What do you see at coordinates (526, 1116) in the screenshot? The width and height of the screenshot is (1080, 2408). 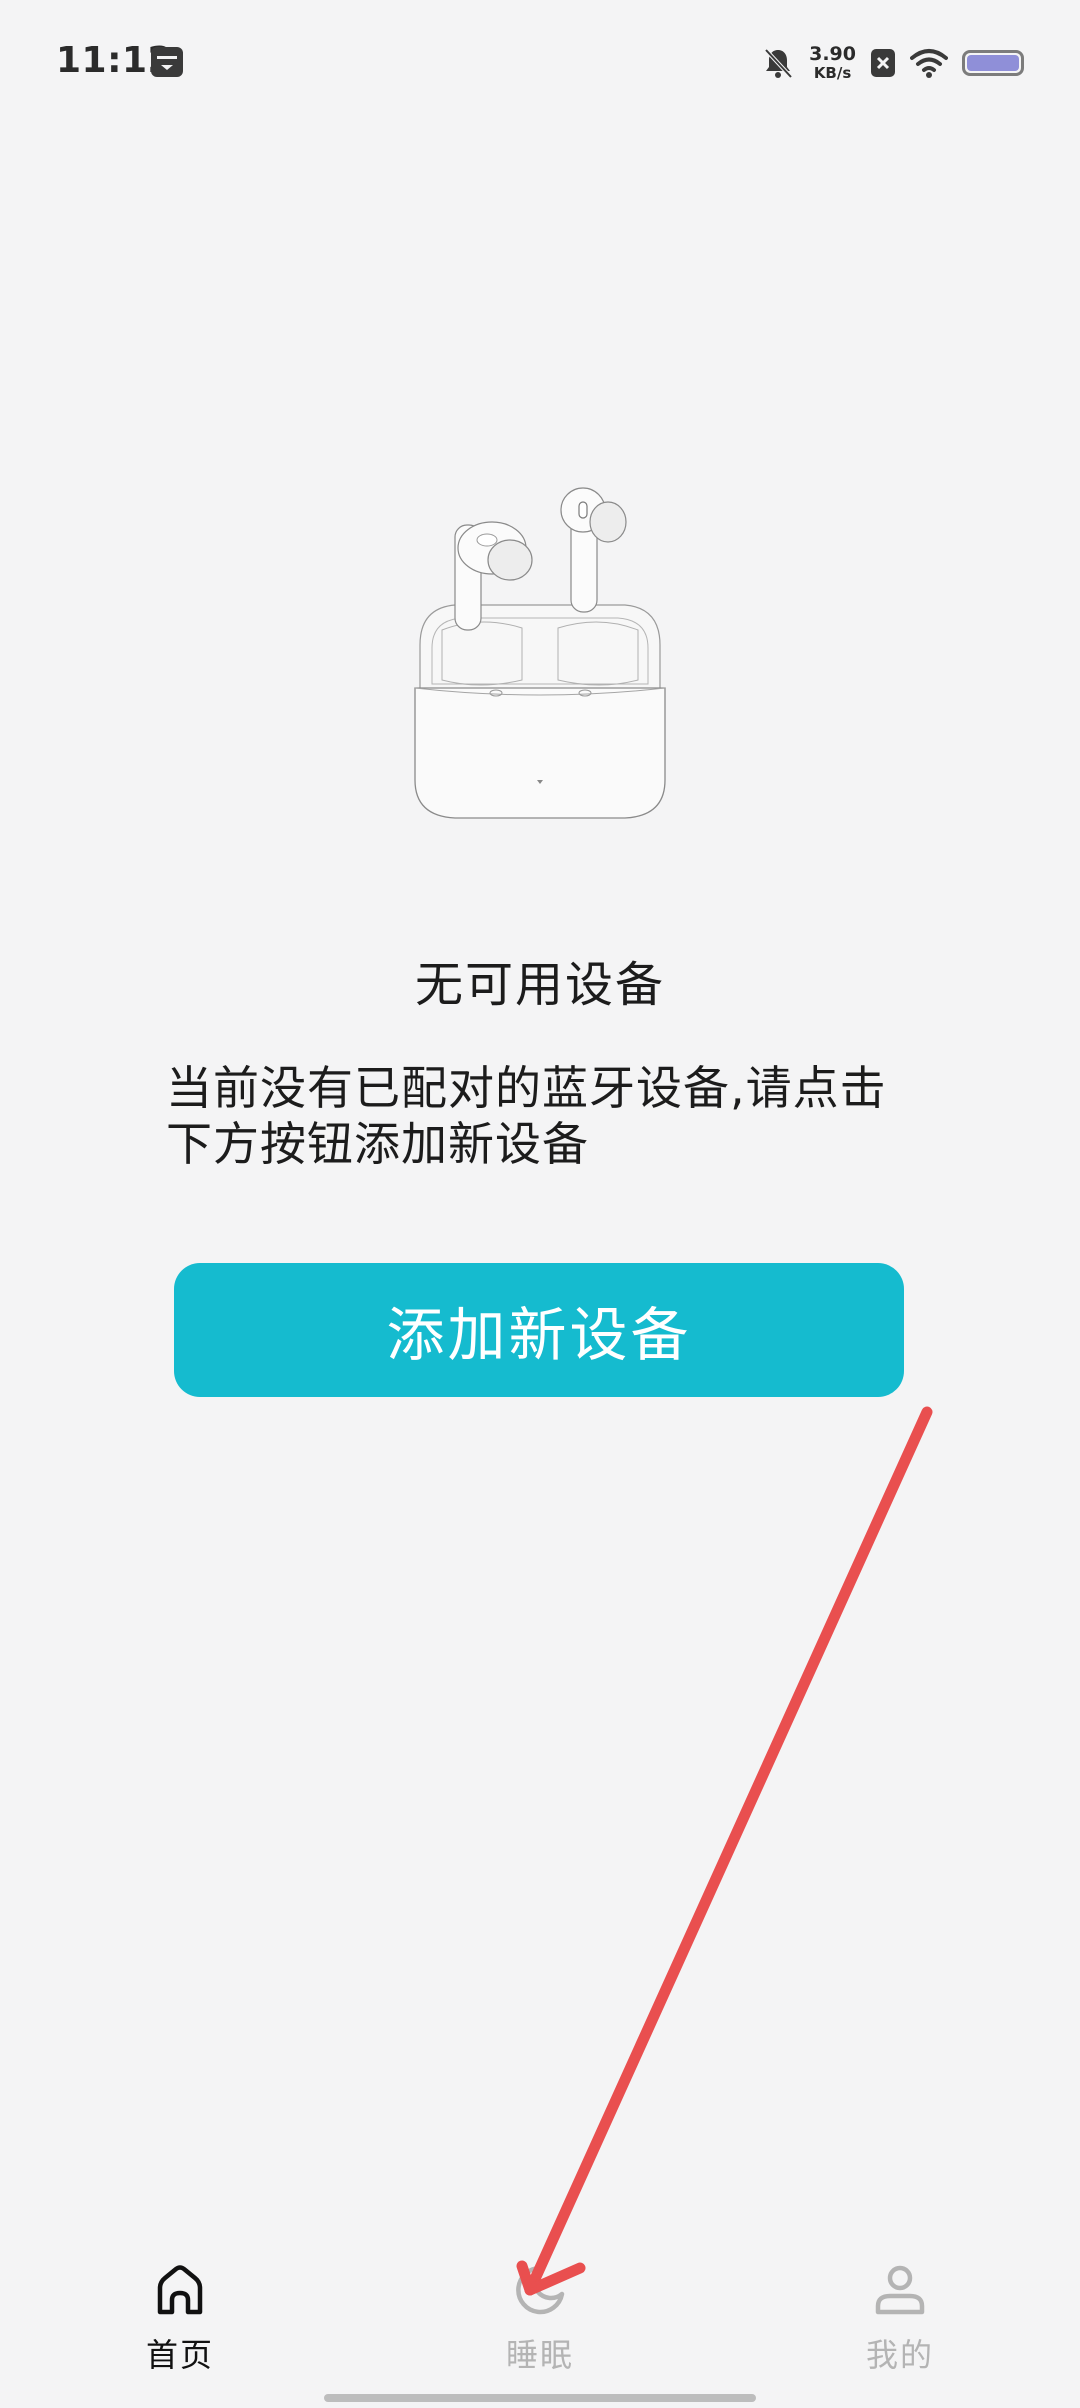 I see `empty-state-description: 当前没有已配对的蓝牙设备,请点击下方按钮添加新设备` at bounding box center [526, 1116].